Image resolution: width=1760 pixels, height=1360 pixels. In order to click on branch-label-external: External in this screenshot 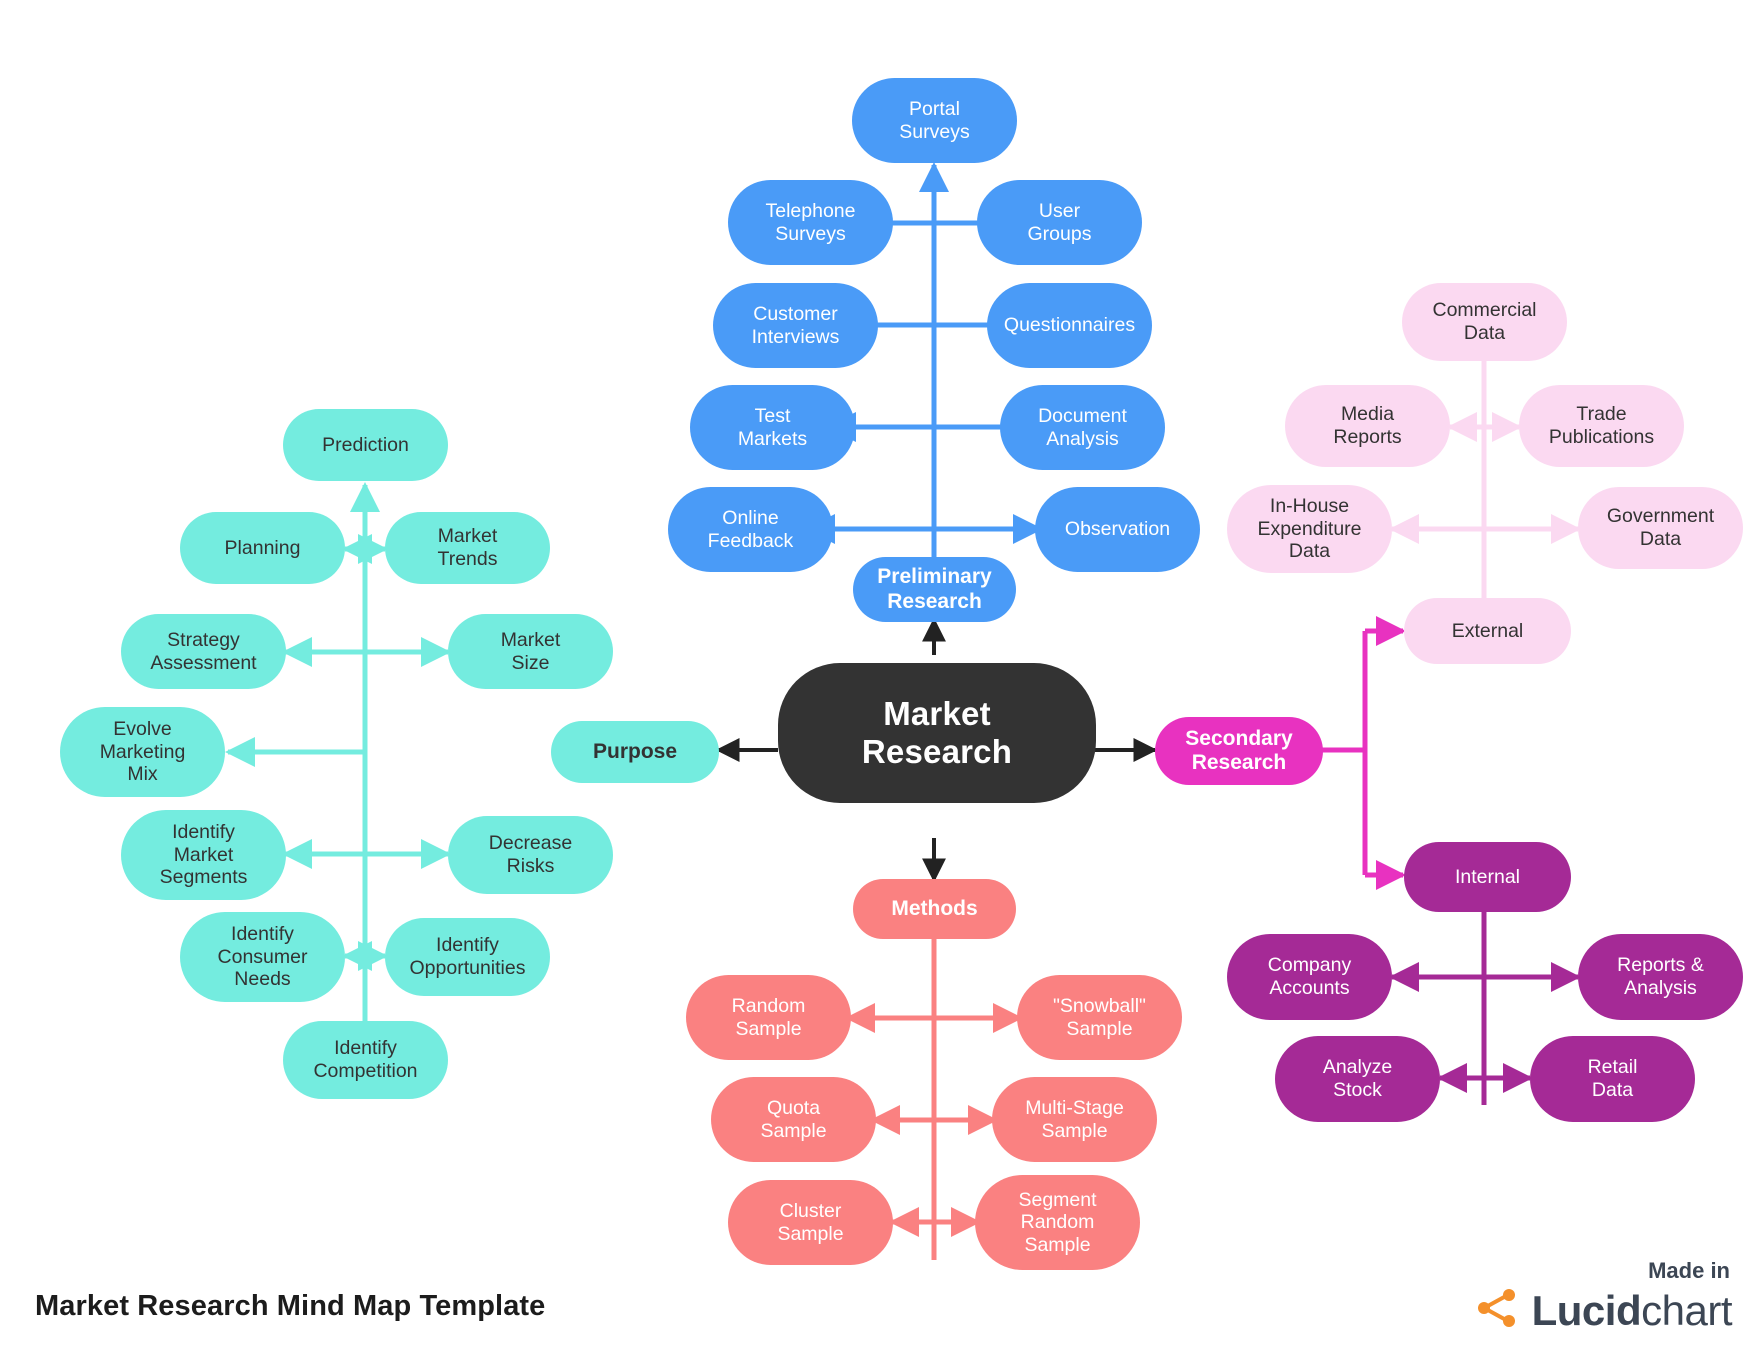, I will do `click(1487, 630)`.